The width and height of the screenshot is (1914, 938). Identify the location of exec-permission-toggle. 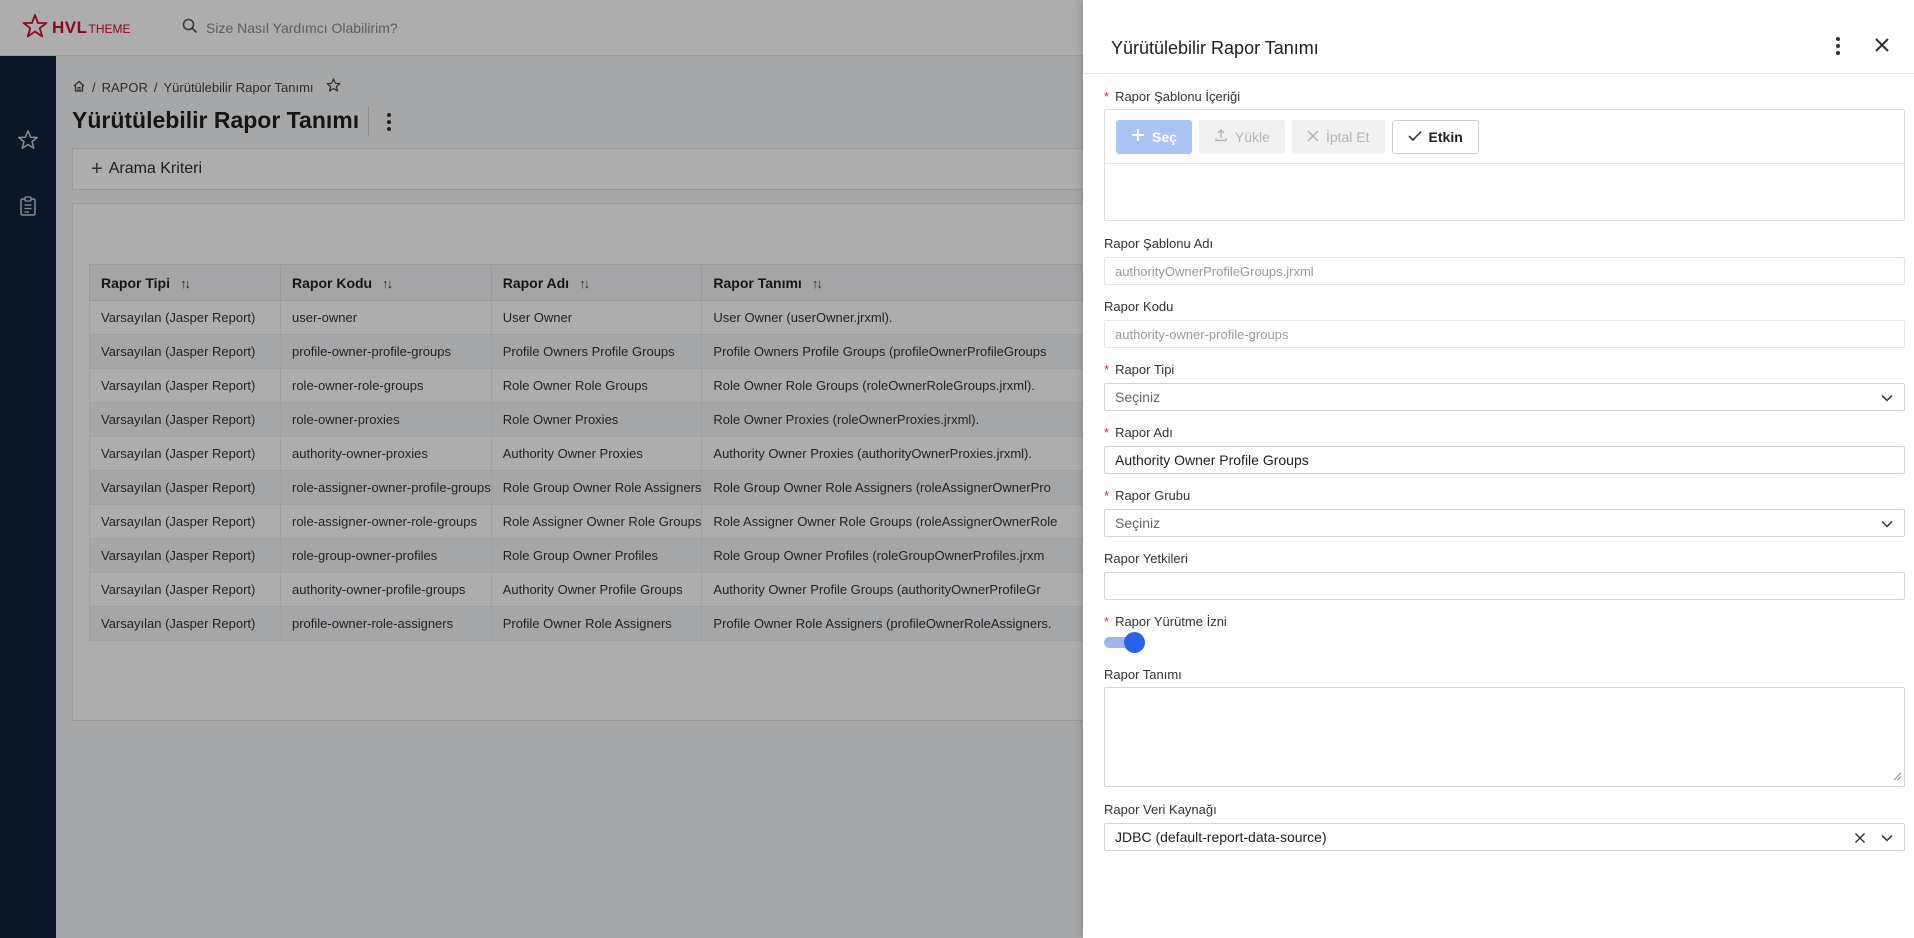
(1124, 642).